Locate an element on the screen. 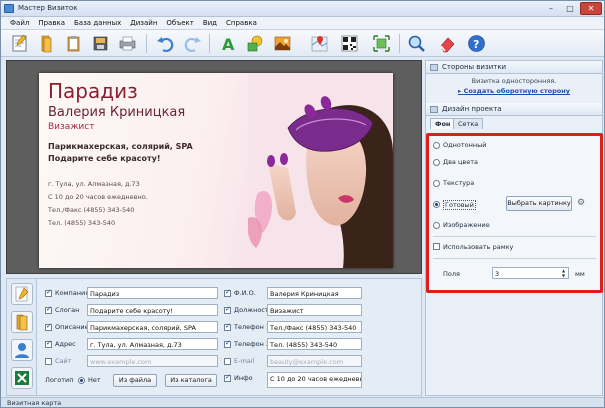 Image resolution: width=605 pixels, height=408 pixels. margins-label: Поля is located at coordinates (451, 274).